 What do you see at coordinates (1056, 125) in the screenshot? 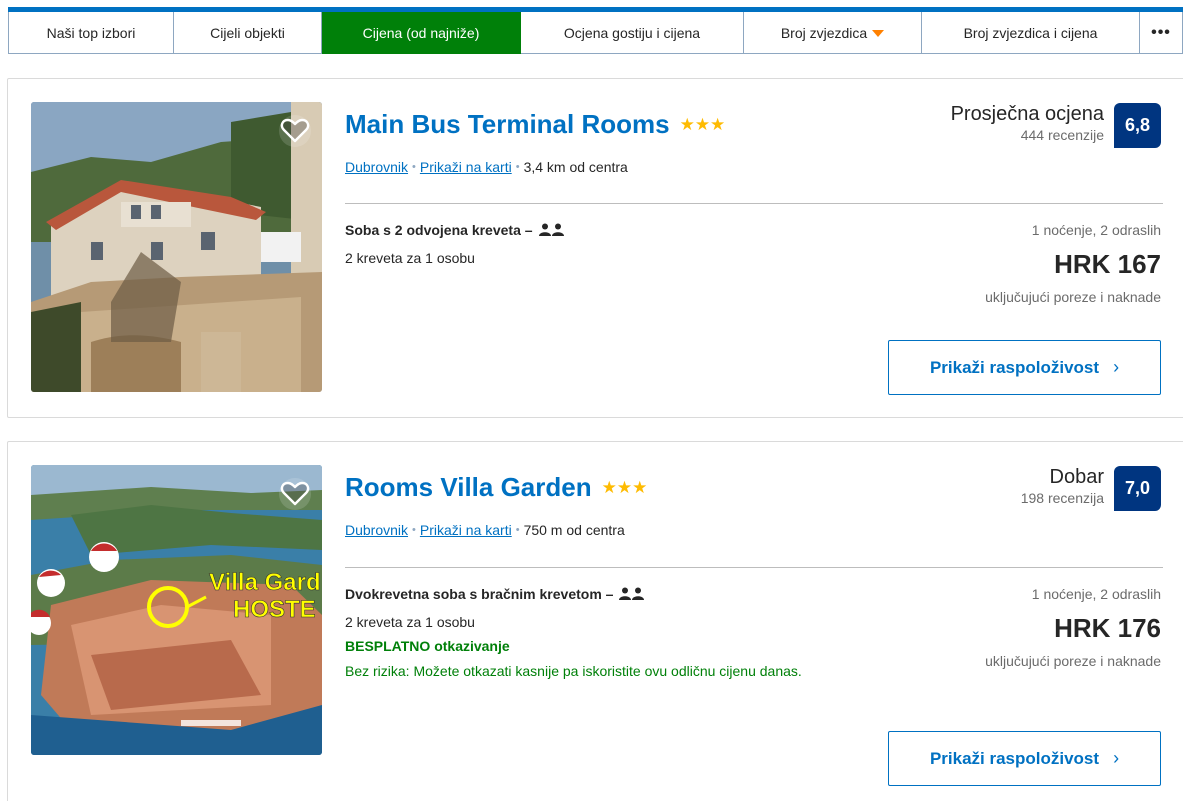
I see `review-score-block: Prosječna ocjena 444 recenzije 6,8` at bounding box center [1056, 125].